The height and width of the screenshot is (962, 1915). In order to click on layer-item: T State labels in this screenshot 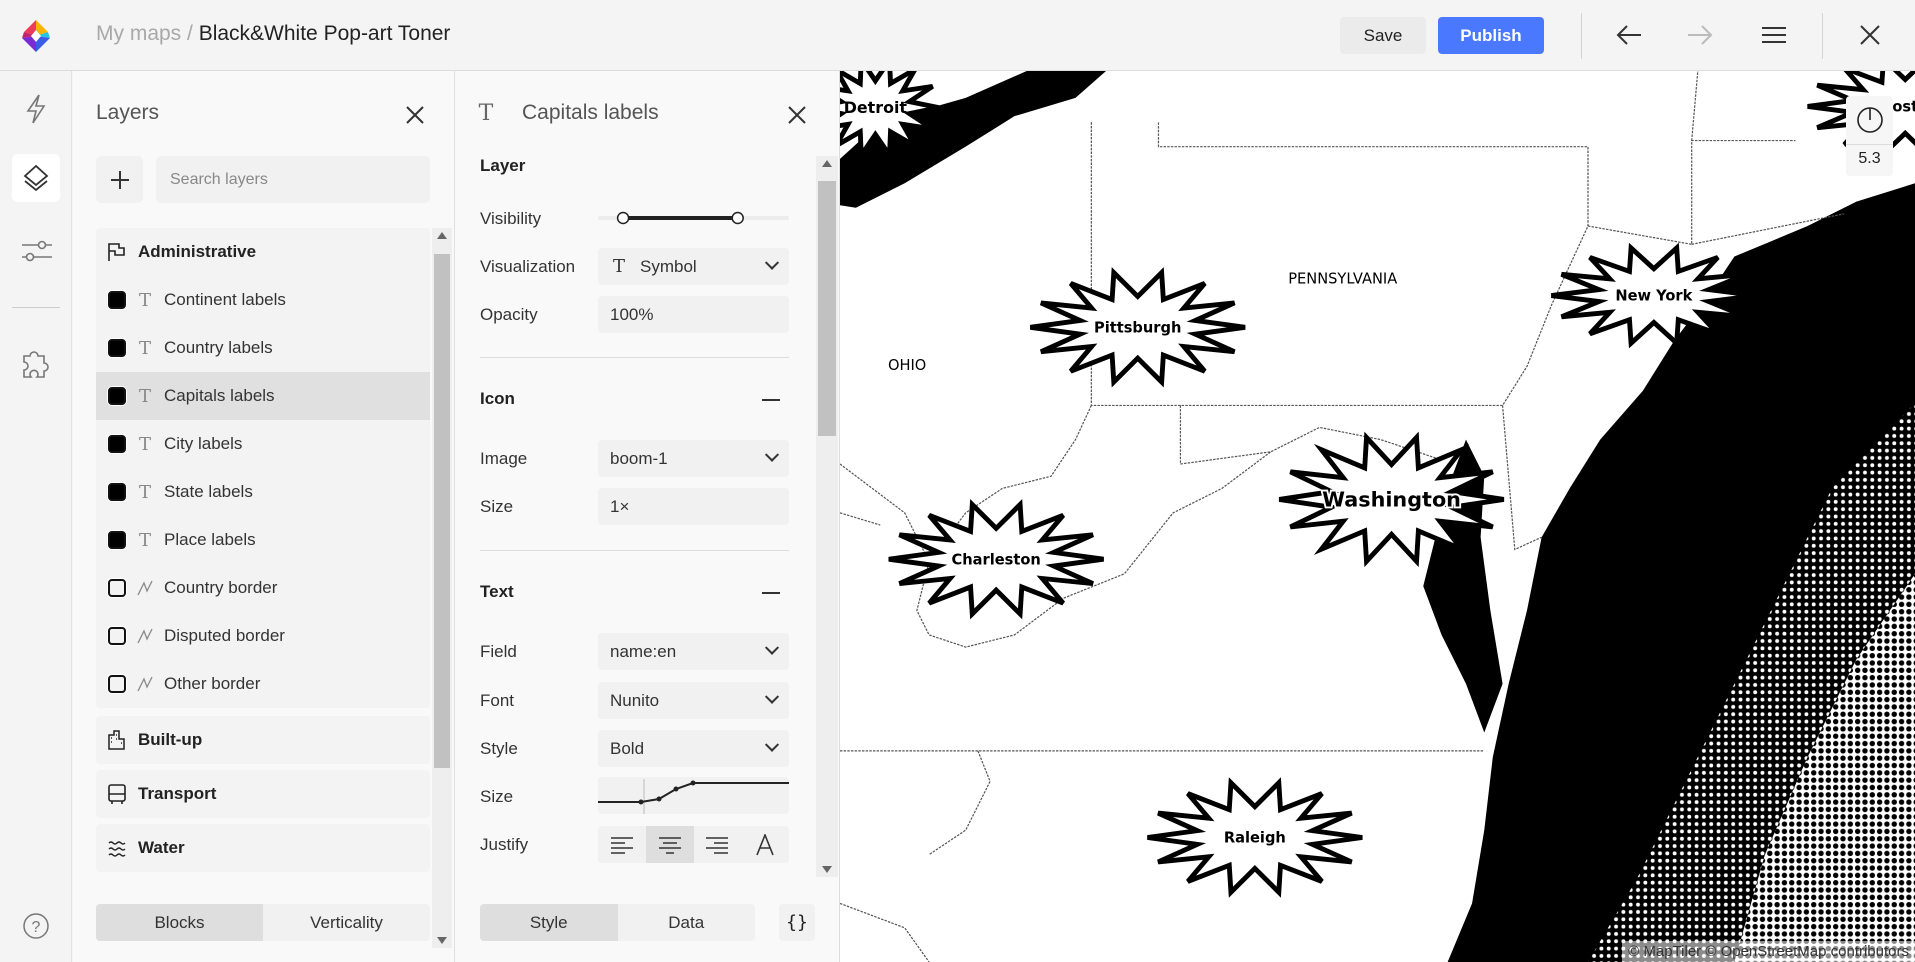, I will do `click(263, 492)`.